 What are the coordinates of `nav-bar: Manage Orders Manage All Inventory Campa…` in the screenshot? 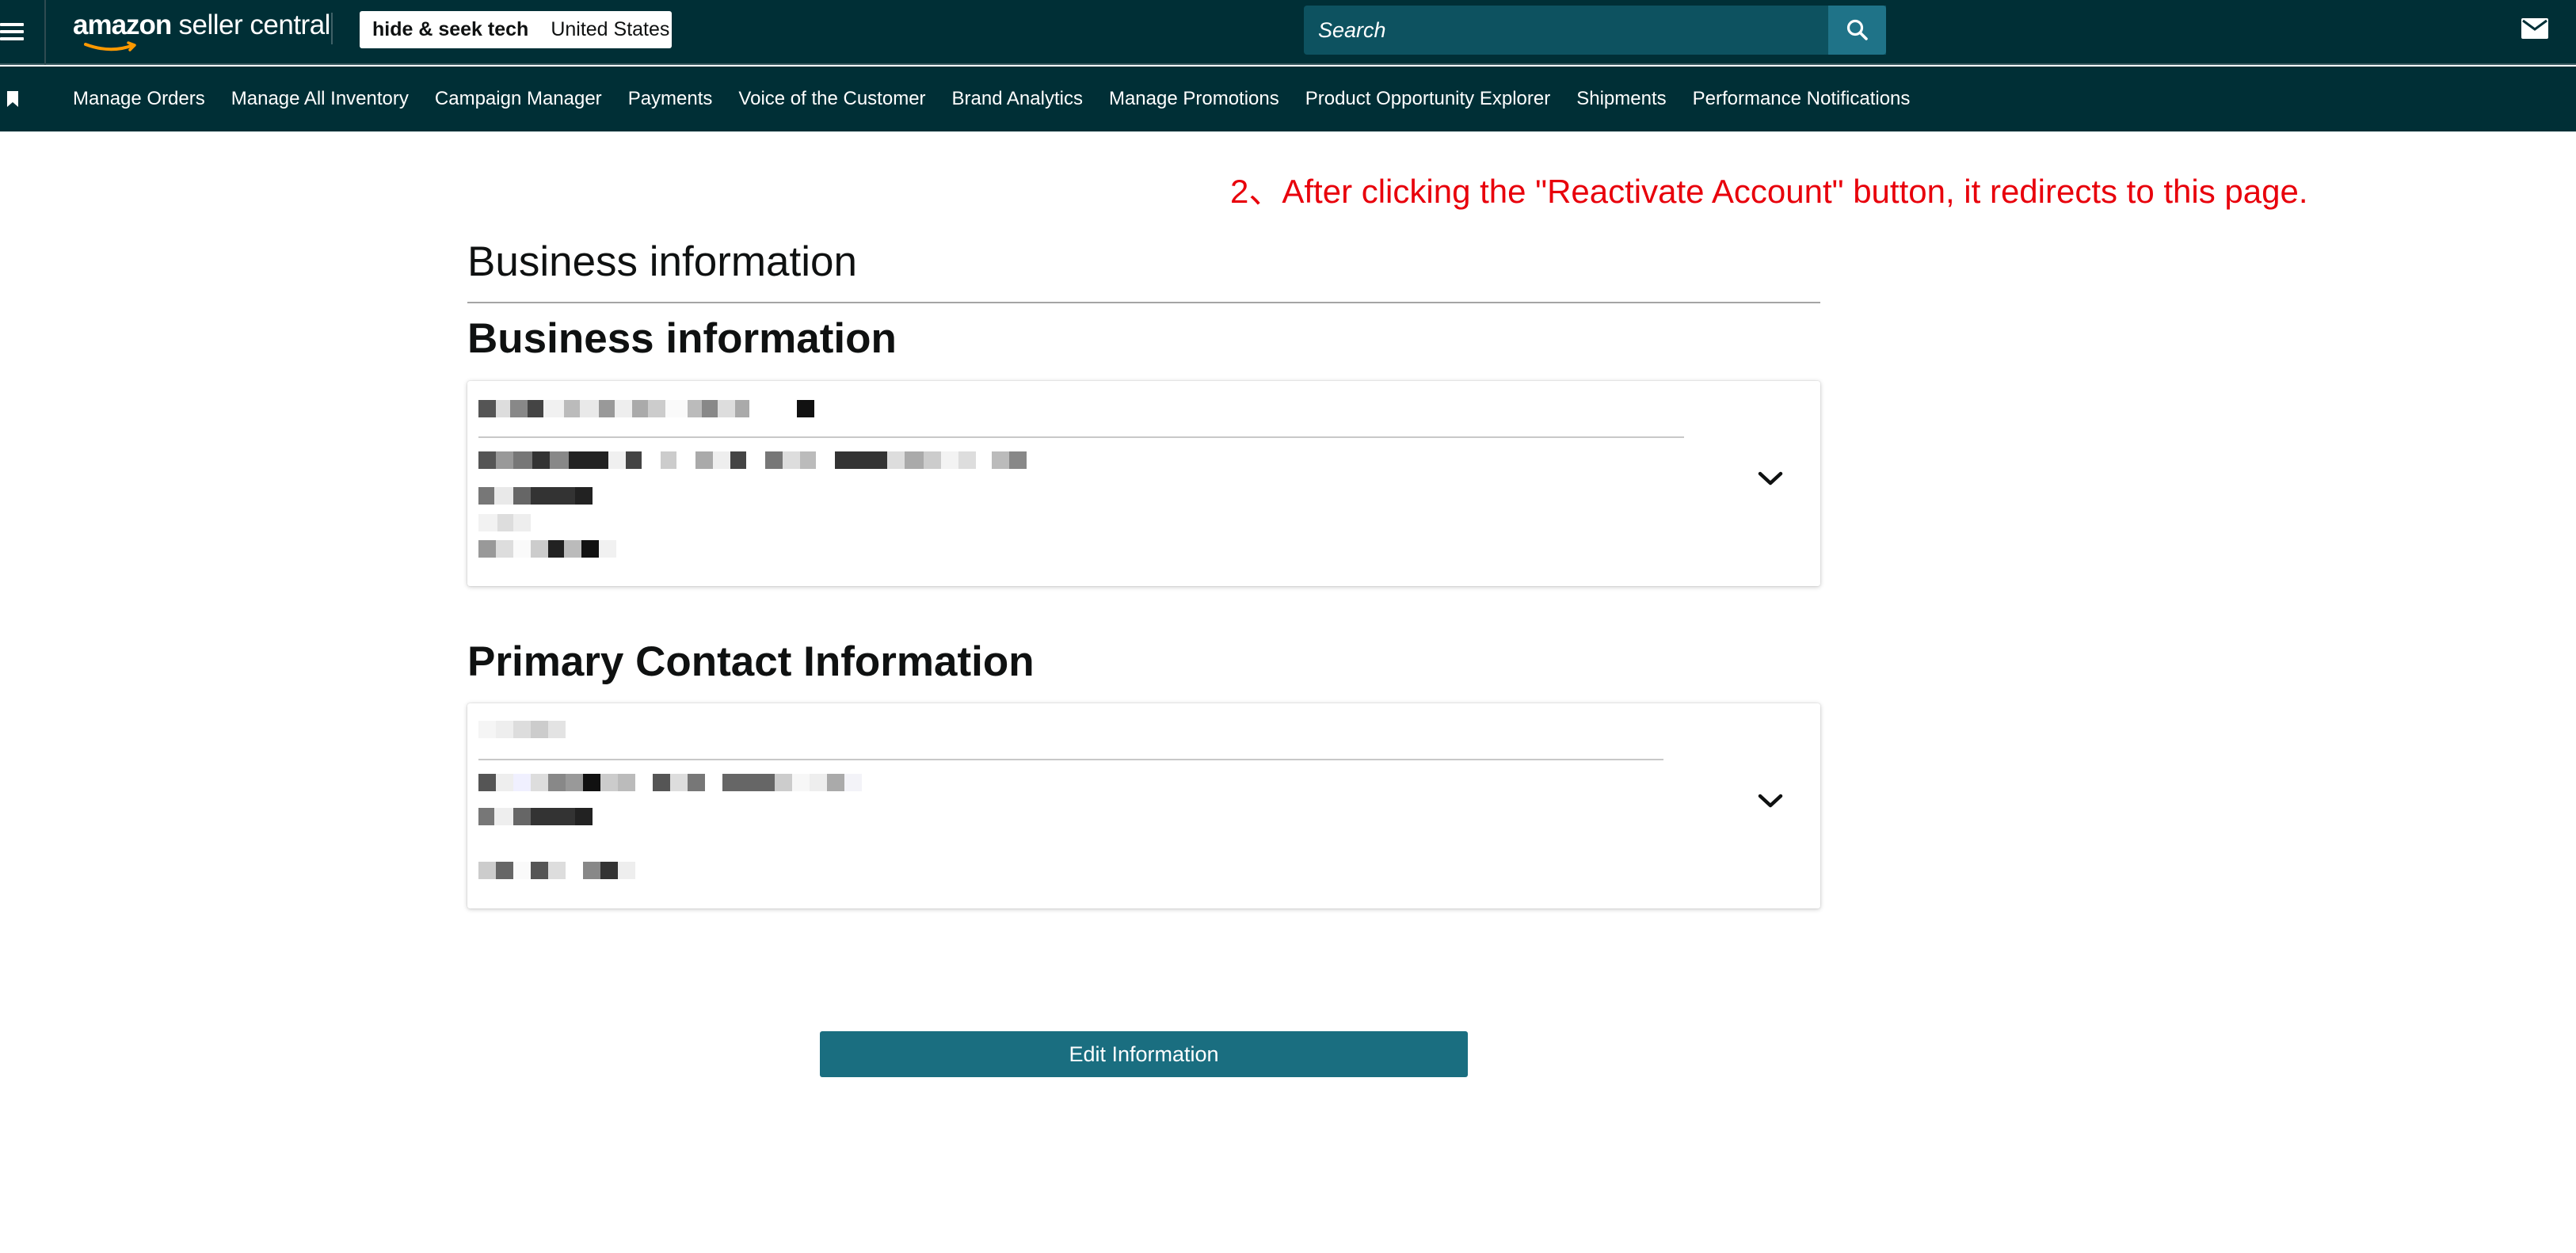 It's located at (1288, 99).